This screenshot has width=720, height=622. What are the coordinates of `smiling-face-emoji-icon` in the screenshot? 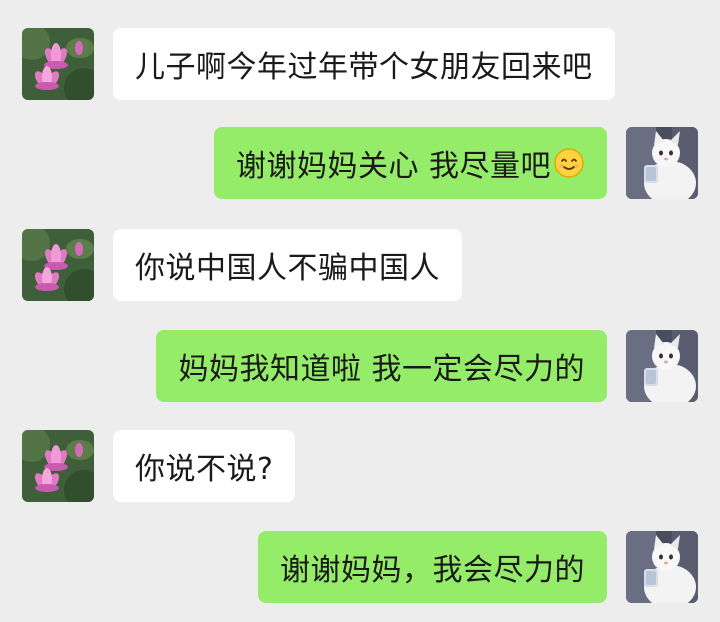 It's located at (569, 163).